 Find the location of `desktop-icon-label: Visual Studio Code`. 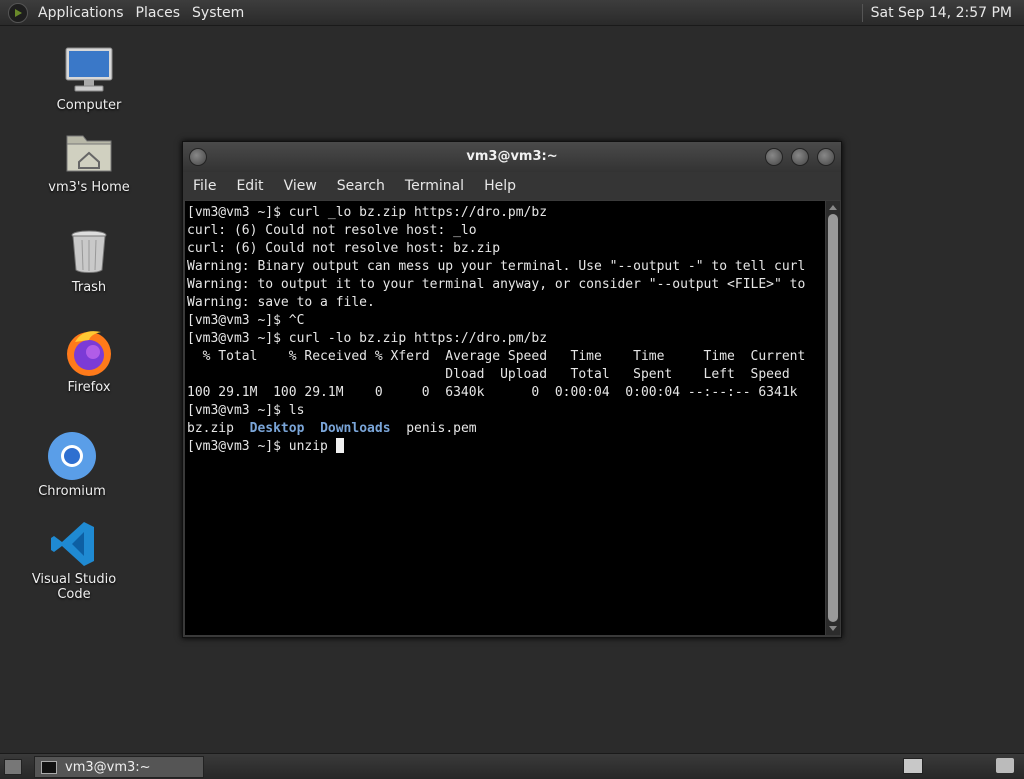

desktop-icon-label: Visual Studio Code is located at coordinates (74, 587).